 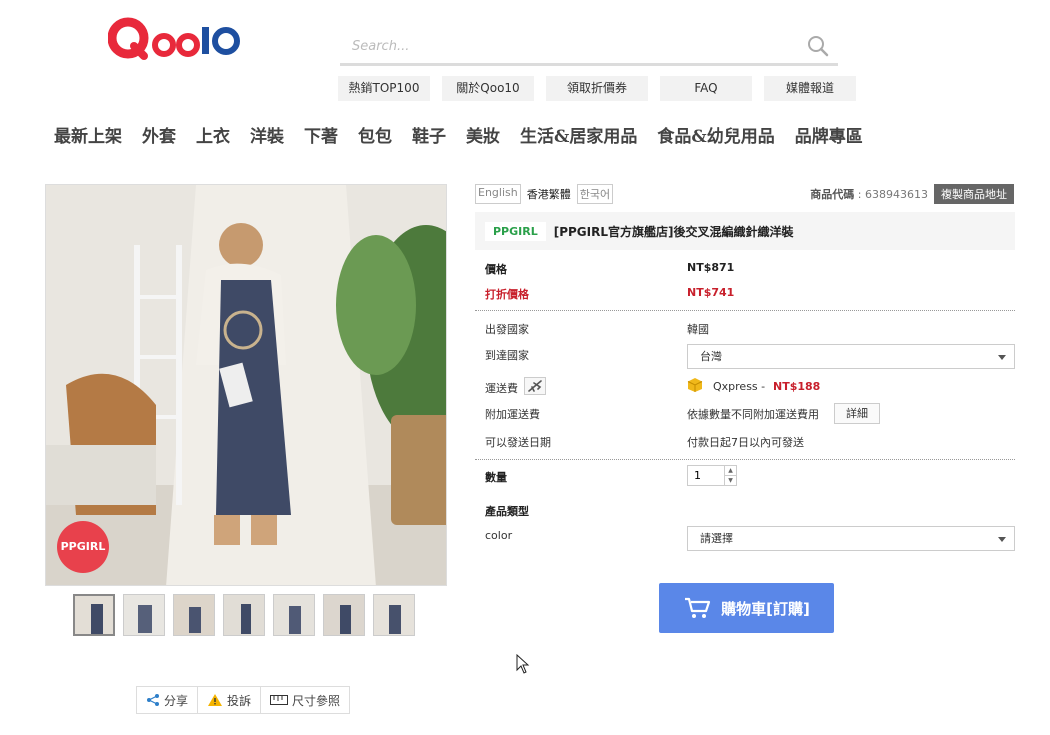 What do you see at coordinates (83, 547) in the screenshot?
I see `brand-badge: PPGIRL` at bounding box center [83, 547].